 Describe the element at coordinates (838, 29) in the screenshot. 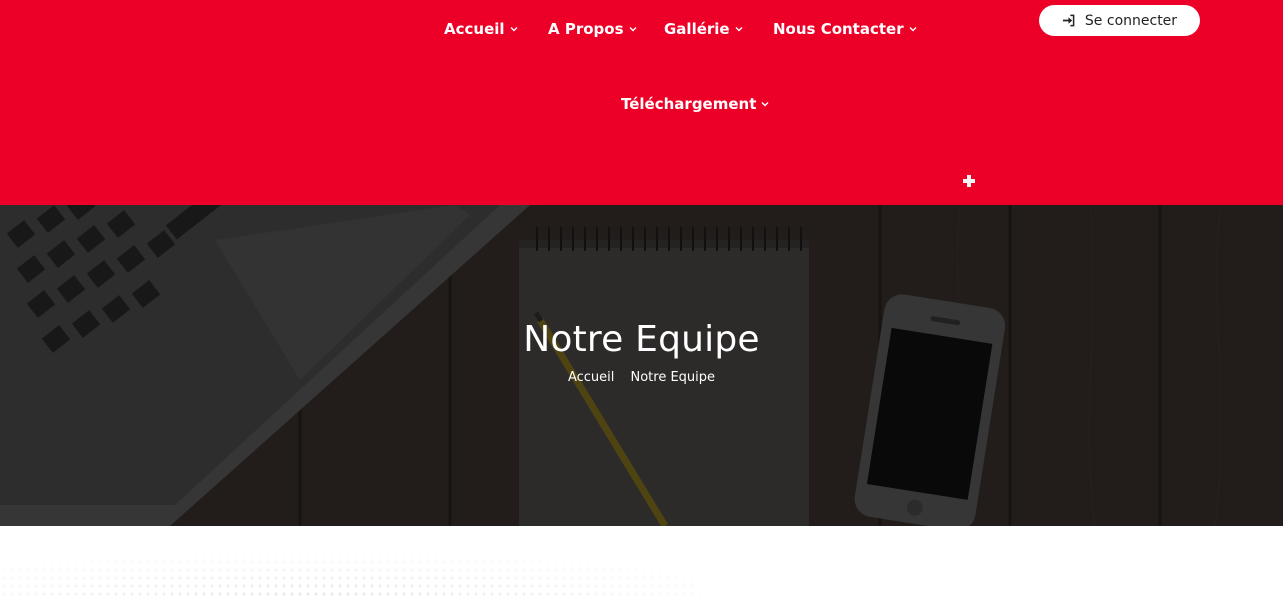

I see `nav-item-label: Nous Contacter` at that location.